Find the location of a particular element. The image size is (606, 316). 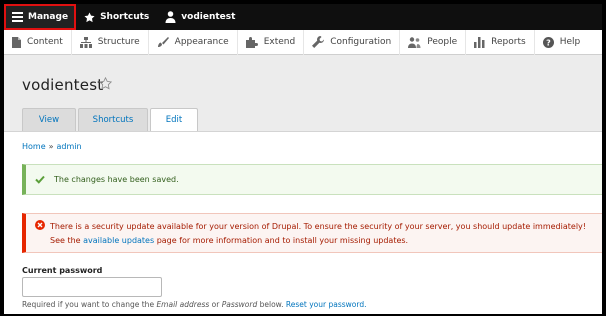

brush-icon is located at coordinates (163, 42).